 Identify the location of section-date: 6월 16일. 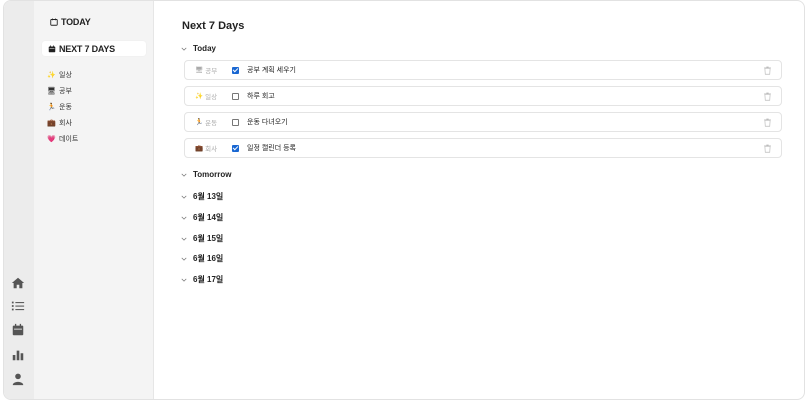
(202, 258).